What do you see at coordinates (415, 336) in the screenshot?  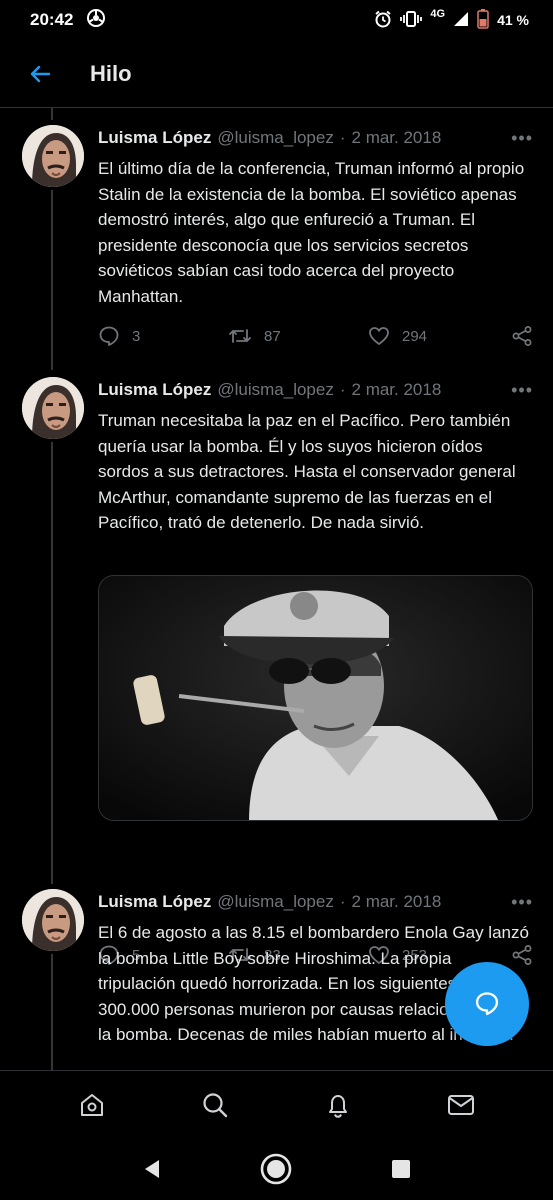 I see `like-count: 294` at bounding box center [415, 336].